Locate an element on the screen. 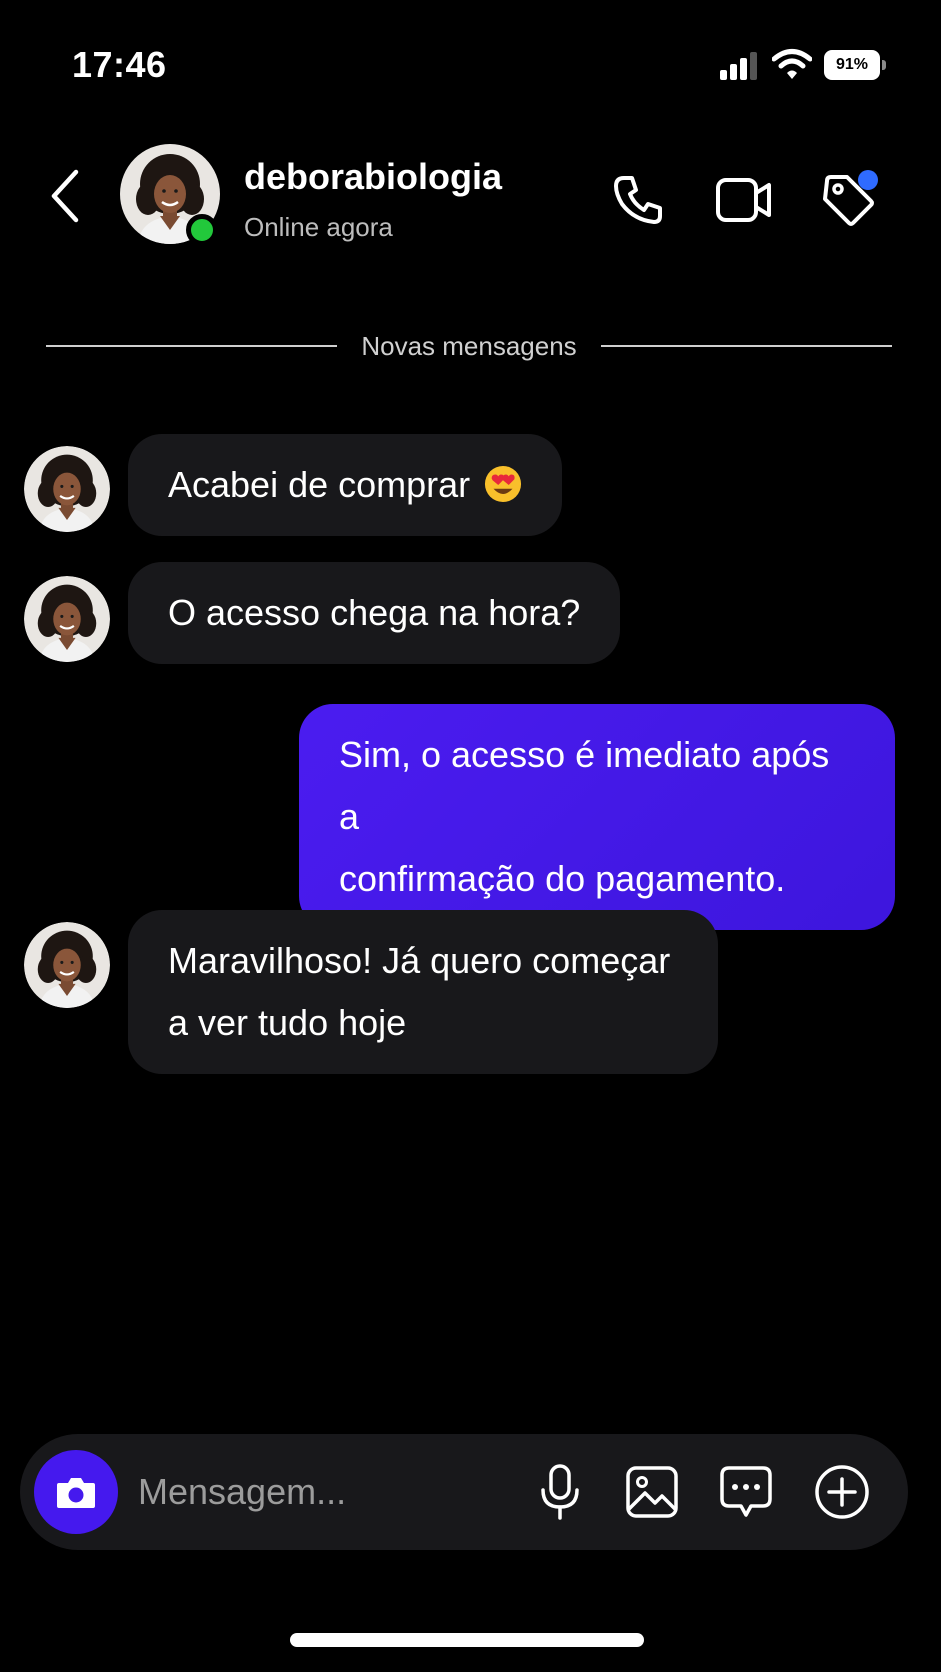  message-input is located at coordinates (328, 1492).